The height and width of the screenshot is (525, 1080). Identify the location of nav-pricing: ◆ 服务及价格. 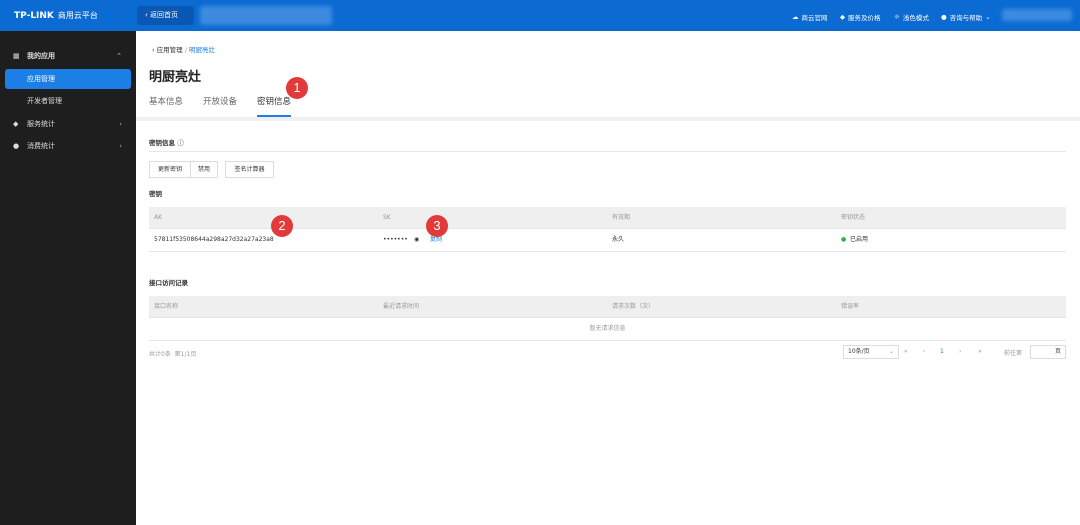
(860, 17).